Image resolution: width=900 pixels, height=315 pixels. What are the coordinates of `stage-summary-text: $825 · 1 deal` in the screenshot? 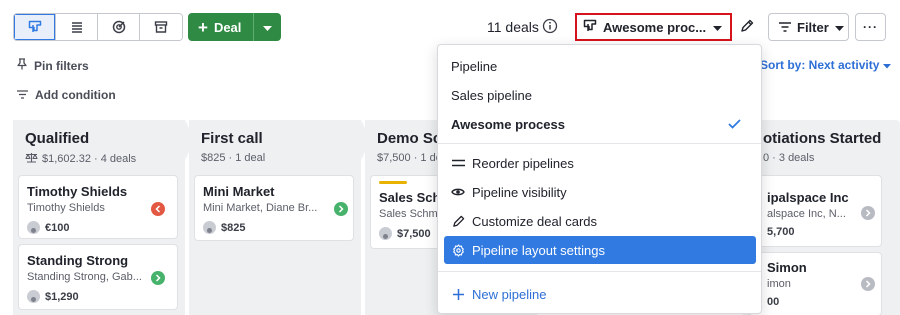 It's located at (233, 158).